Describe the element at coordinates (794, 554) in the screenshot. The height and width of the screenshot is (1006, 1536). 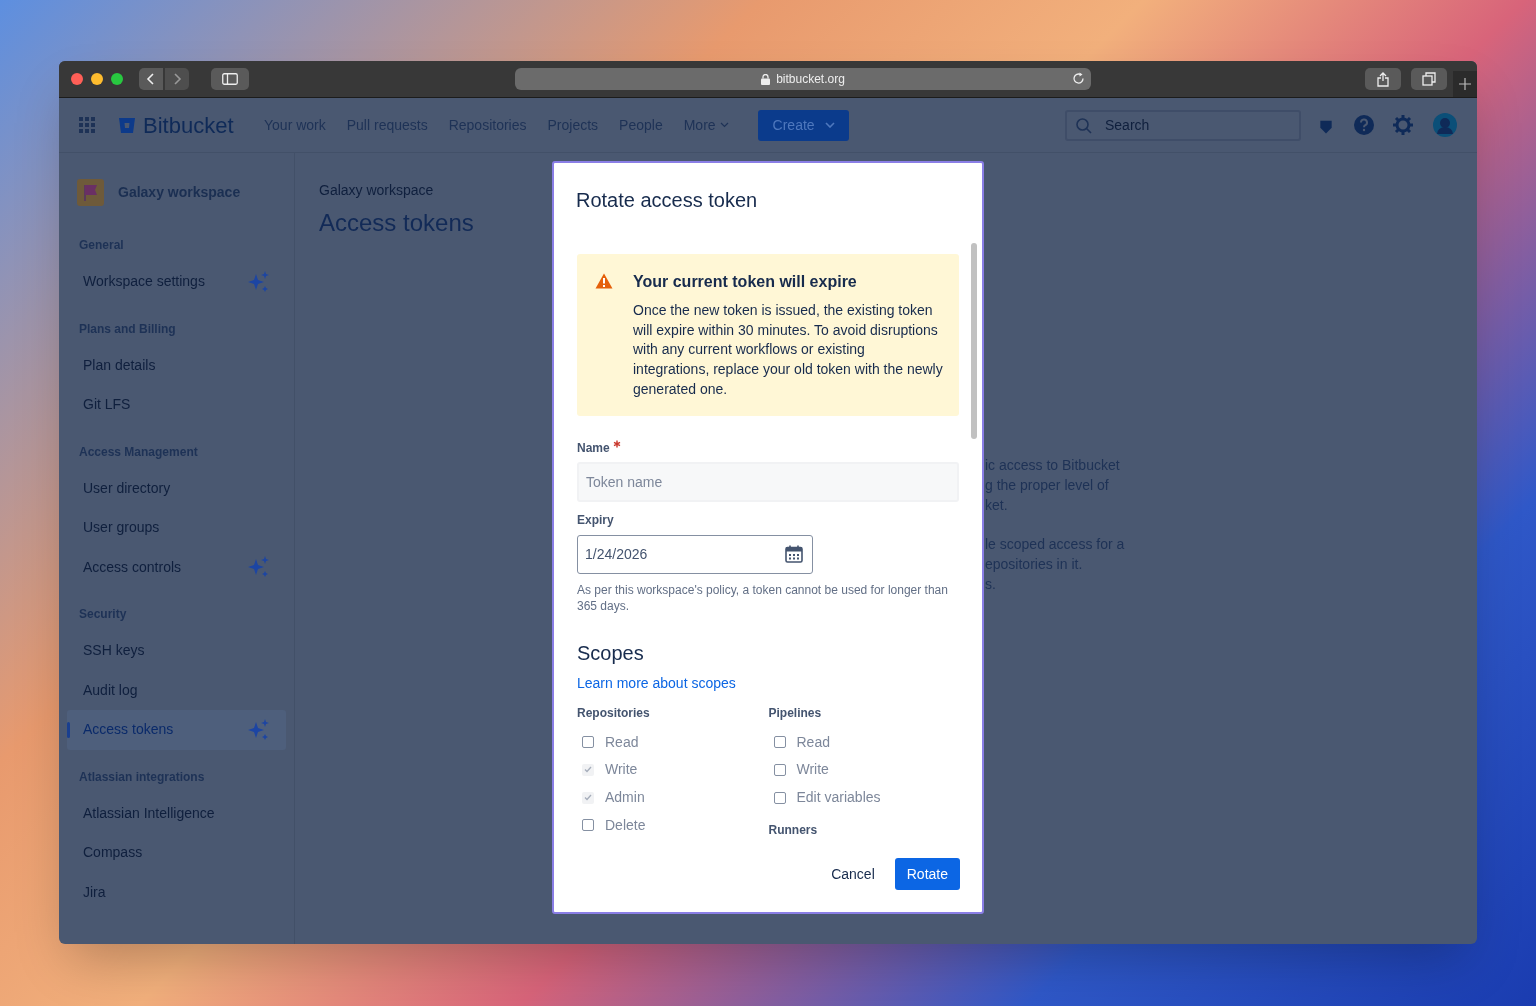
I see `calendar-icon` at that location.